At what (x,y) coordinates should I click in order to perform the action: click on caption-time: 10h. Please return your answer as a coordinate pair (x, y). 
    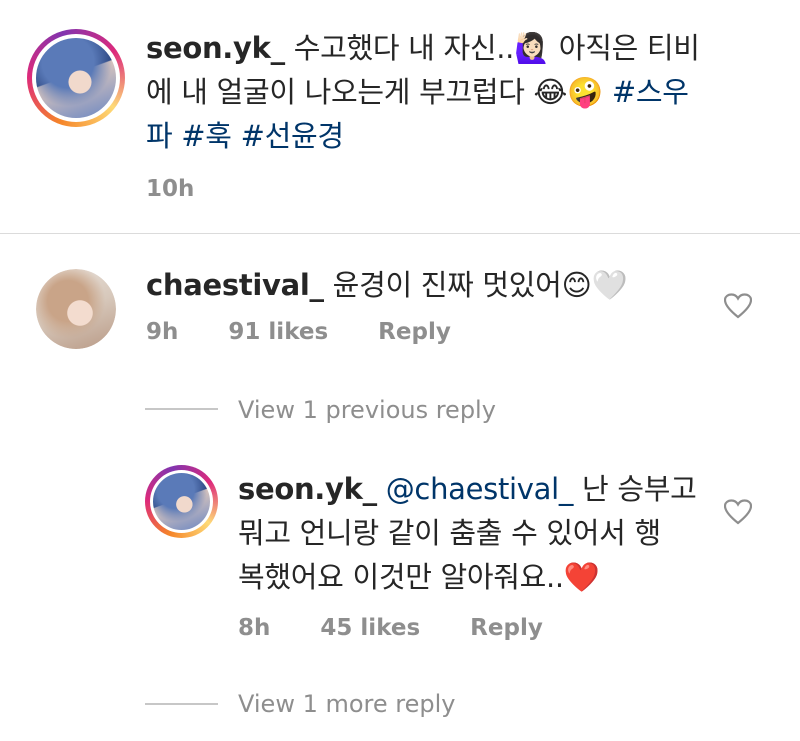
    Looking at the image, I should click on (170, 189).